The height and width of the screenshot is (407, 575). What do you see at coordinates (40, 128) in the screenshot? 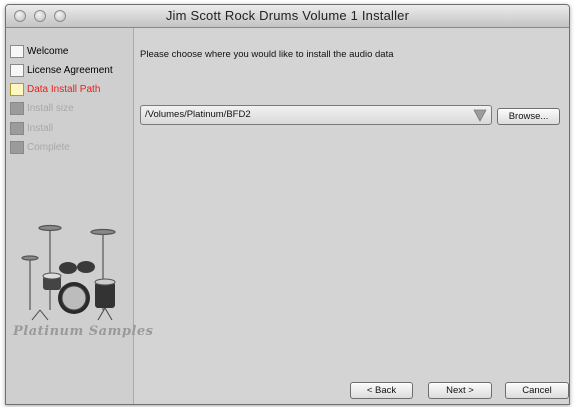
I see `step-label: Install` at bounding box center [40, 128].